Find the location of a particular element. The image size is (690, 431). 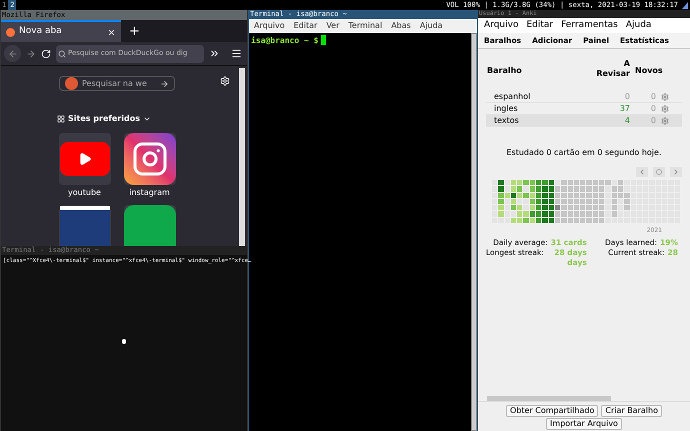

column-header: Baralho is located at coordinates (504, 71).